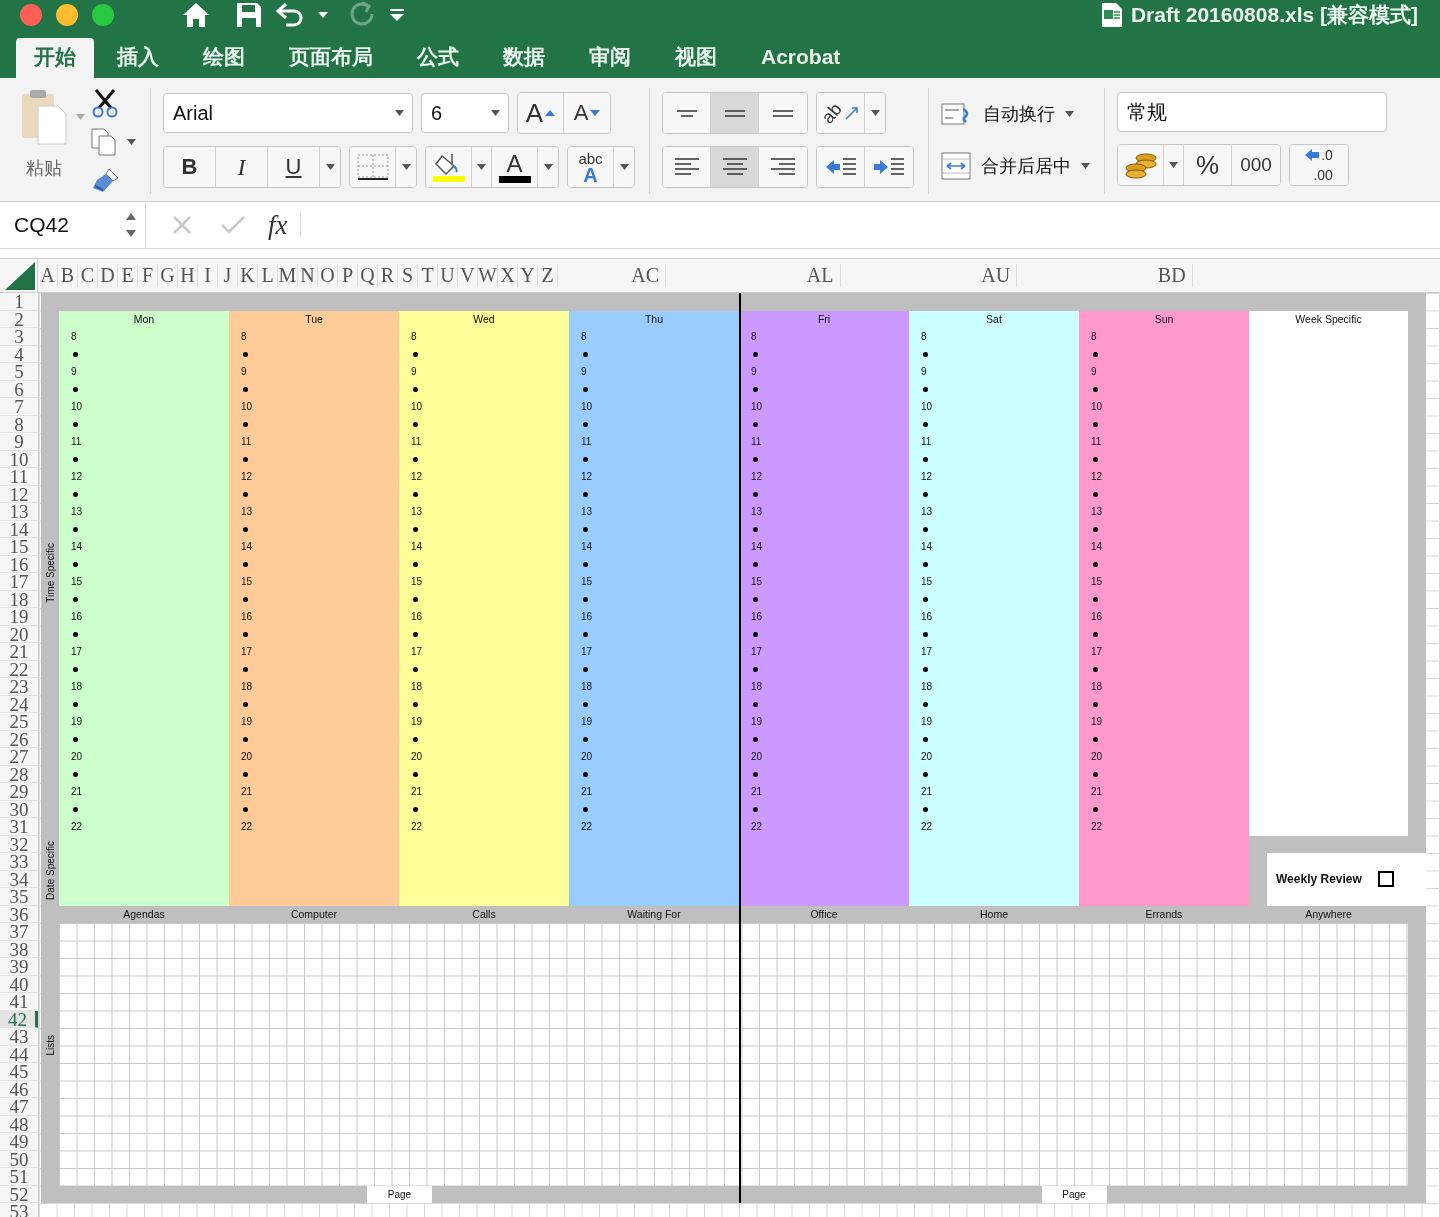 This screenshot has height=1217, width=1440. Describe the element at coordinates (541, 113) in the screenshot. I see `increase-font-button: A` at that location.